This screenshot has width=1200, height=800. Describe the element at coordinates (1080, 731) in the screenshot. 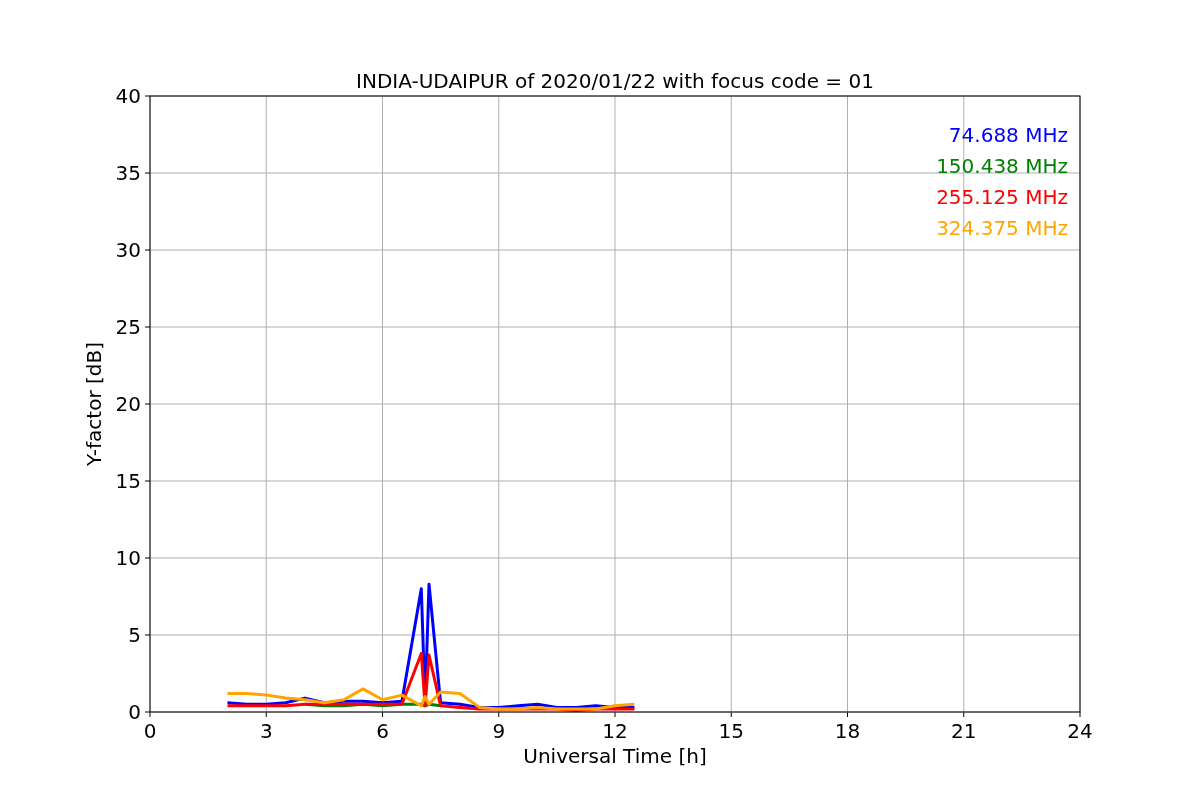

I see `tick-label: 24` at that location.